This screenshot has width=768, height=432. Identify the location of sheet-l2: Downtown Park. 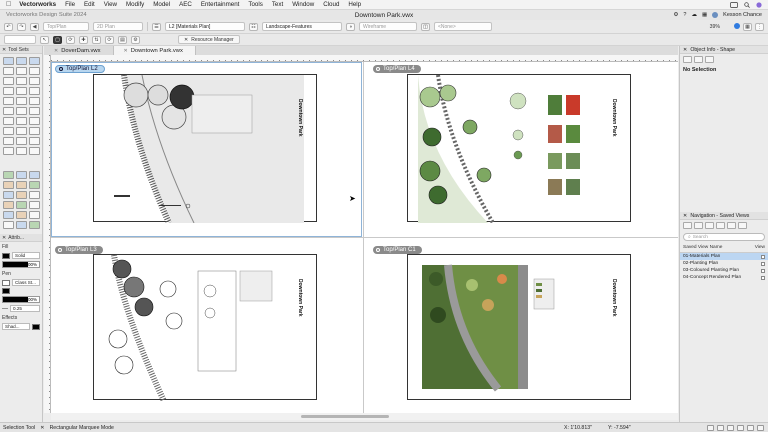
(205, 148).